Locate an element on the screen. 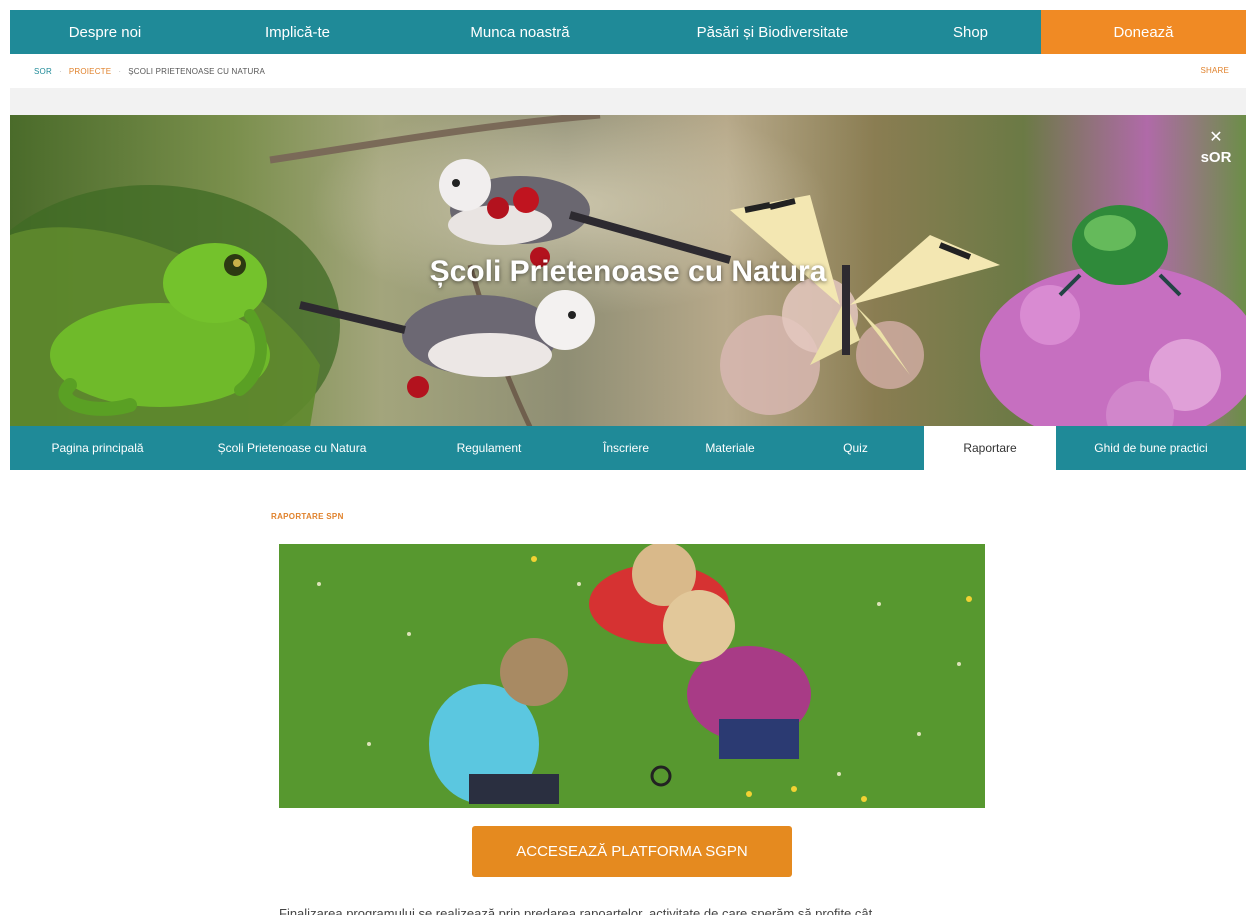 Image resolution: width=1246 pixels, height=915 pixels. section-label: RAPORTARE SPN is located at coordinates (307, 516).